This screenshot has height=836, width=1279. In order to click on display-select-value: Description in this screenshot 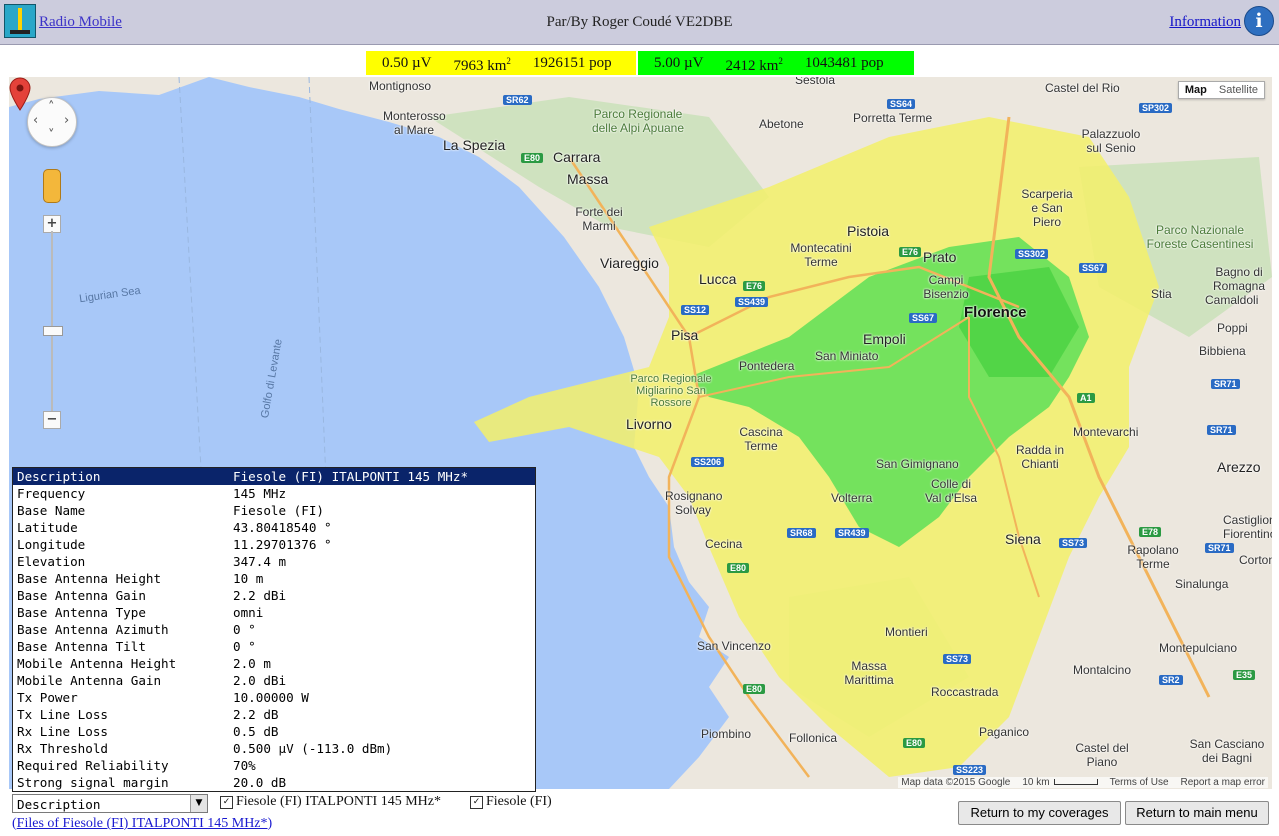, I will do `click(59, 804)`.